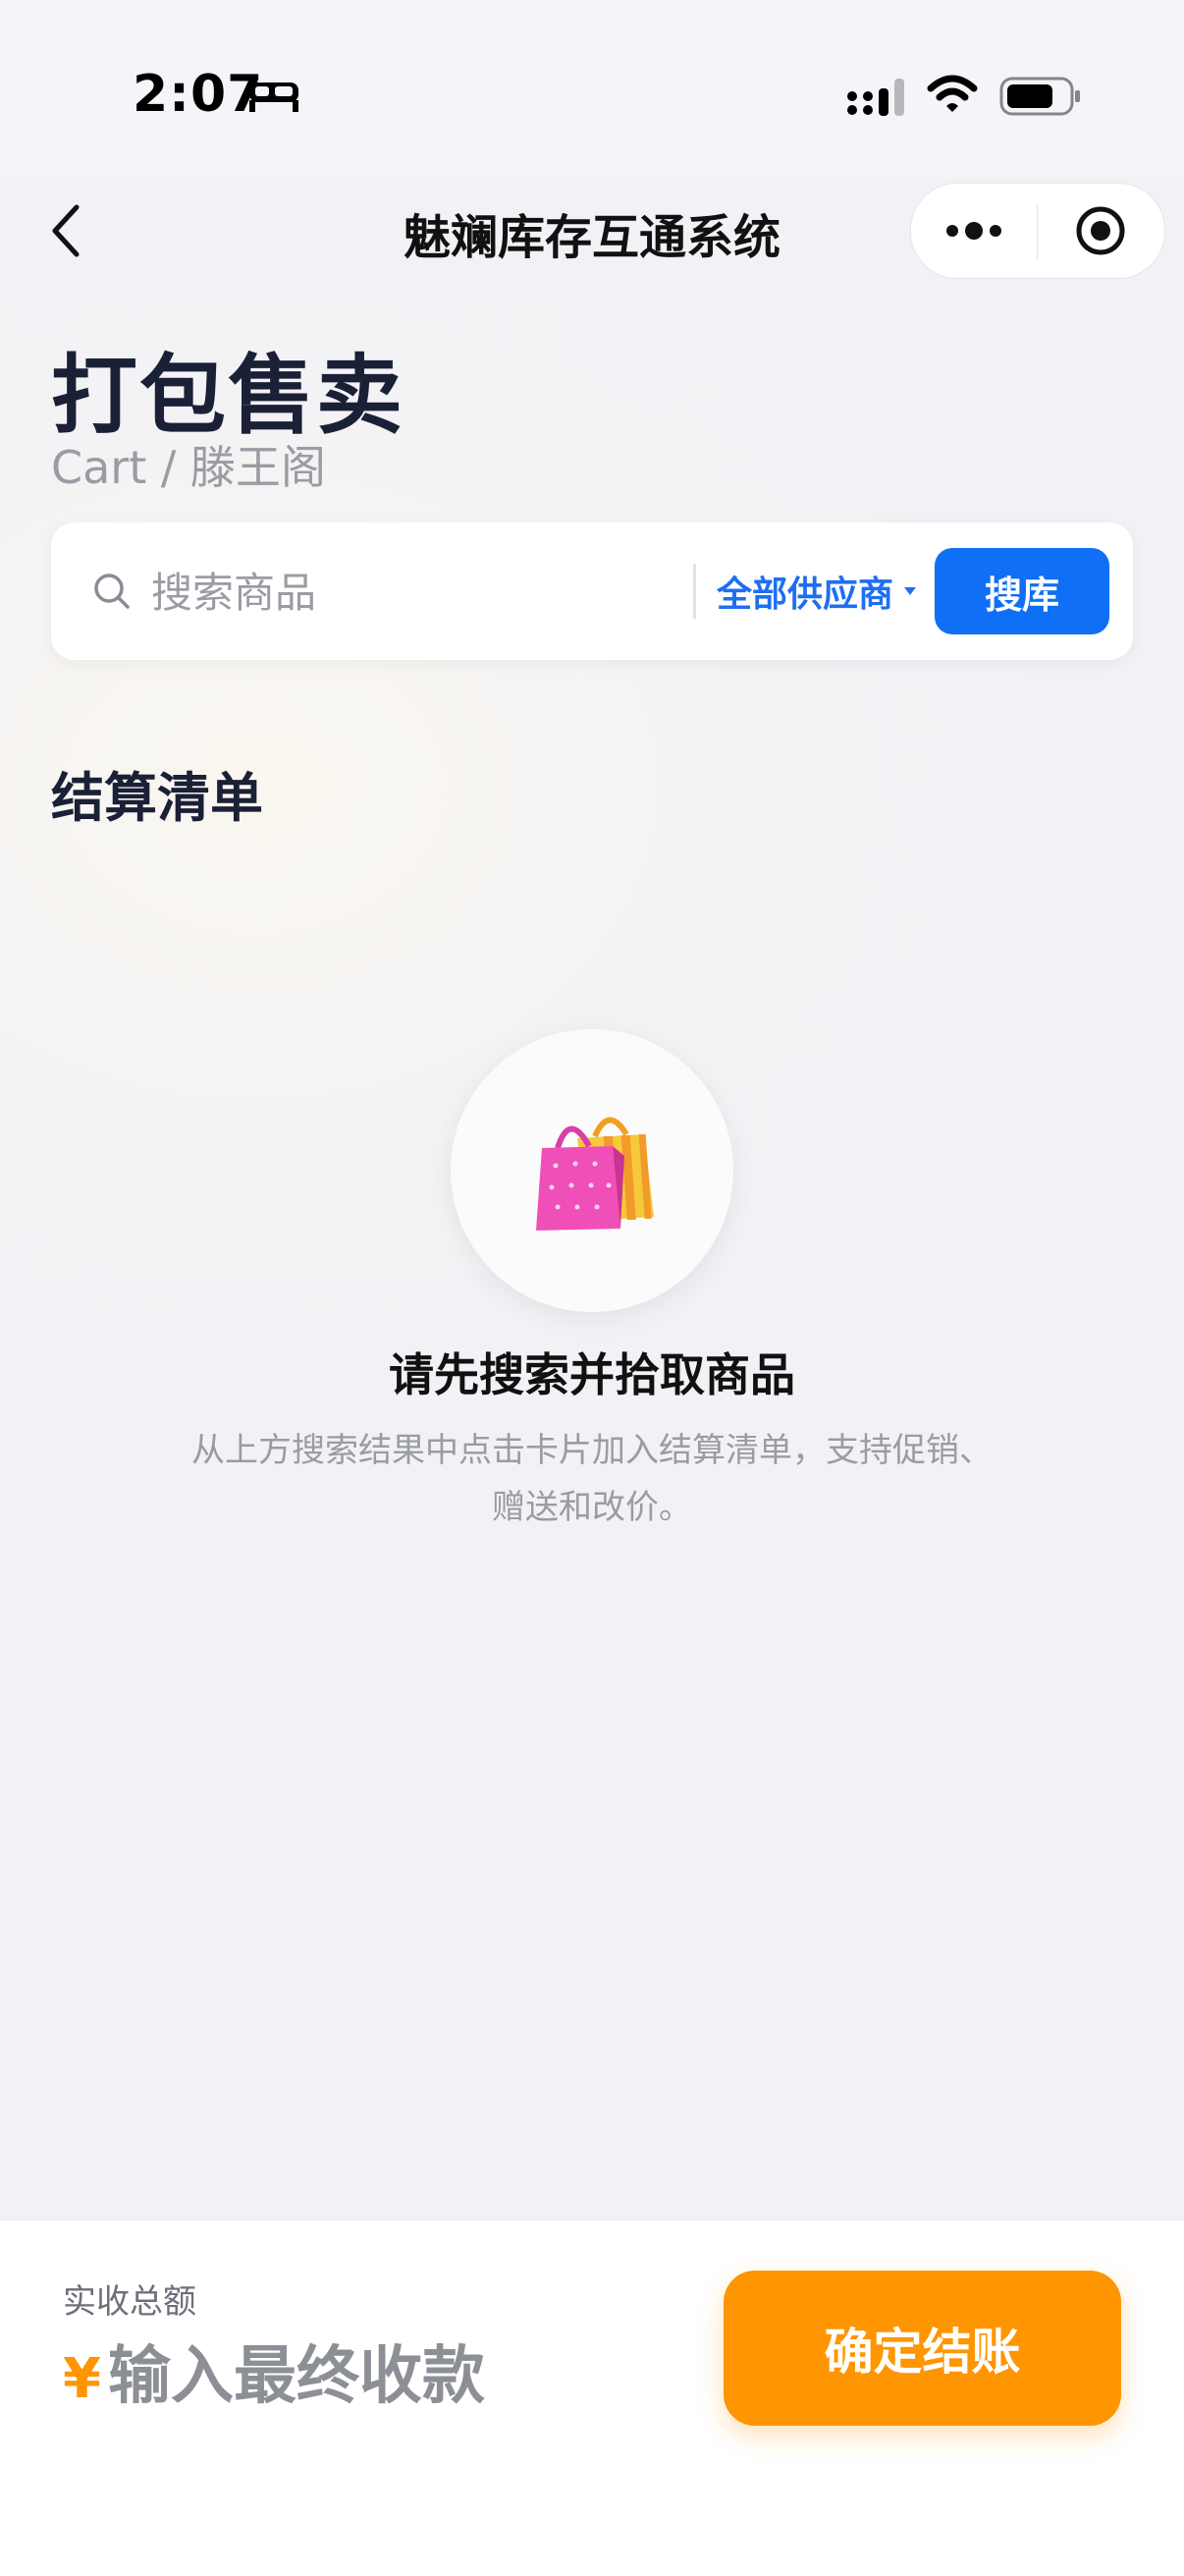 This screenshot has width=1184, height=2576. Describe the element at coordinates (189, 467) in the screenshot. I see `page-subtitle: Cart / 滕王阁` at that location.